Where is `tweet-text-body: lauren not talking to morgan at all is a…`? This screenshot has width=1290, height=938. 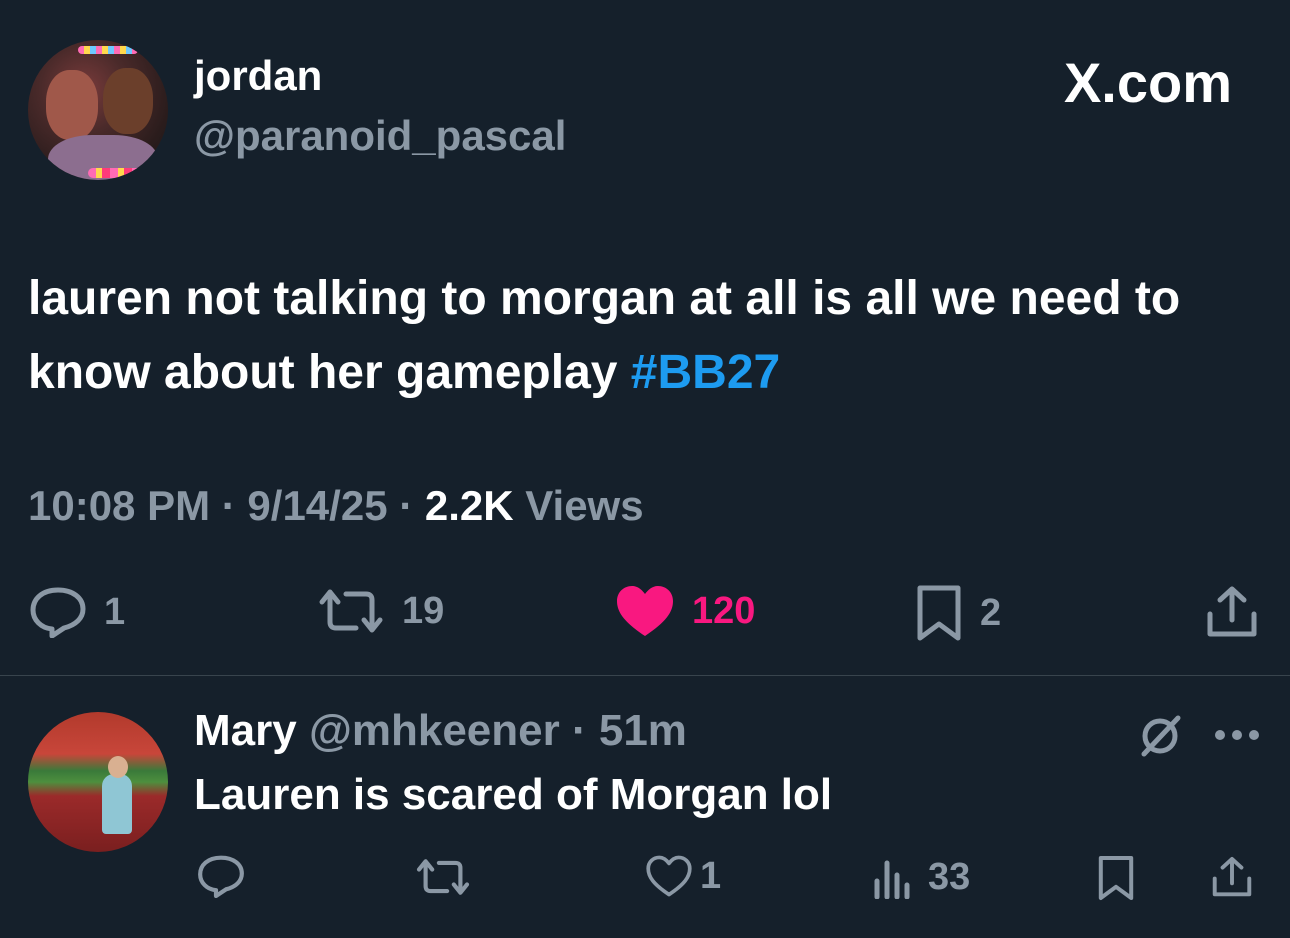
tweet-text-body: lauren not talking to morgan at all is a… is located at coordinates (604, 335).